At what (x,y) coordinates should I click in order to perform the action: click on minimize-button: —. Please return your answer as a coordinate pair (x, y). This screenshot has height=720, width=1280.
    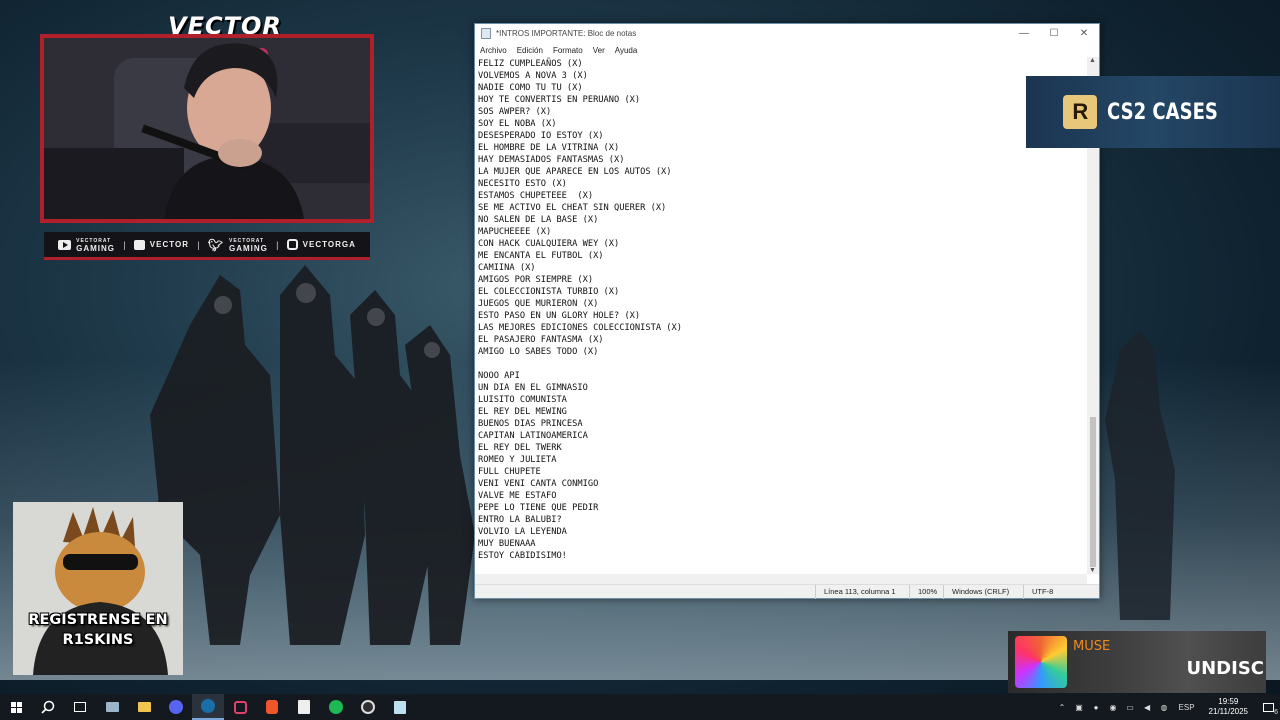
    Looking at the image, I should click on (1024, 33).